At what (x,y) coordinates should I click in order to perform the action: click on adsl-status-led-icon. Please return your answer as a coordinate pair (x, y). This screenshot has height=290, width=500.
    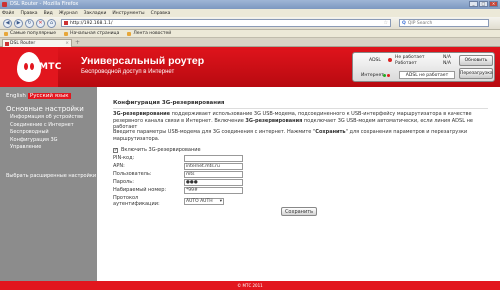
    Looking at the image, I should click on (390, 60).